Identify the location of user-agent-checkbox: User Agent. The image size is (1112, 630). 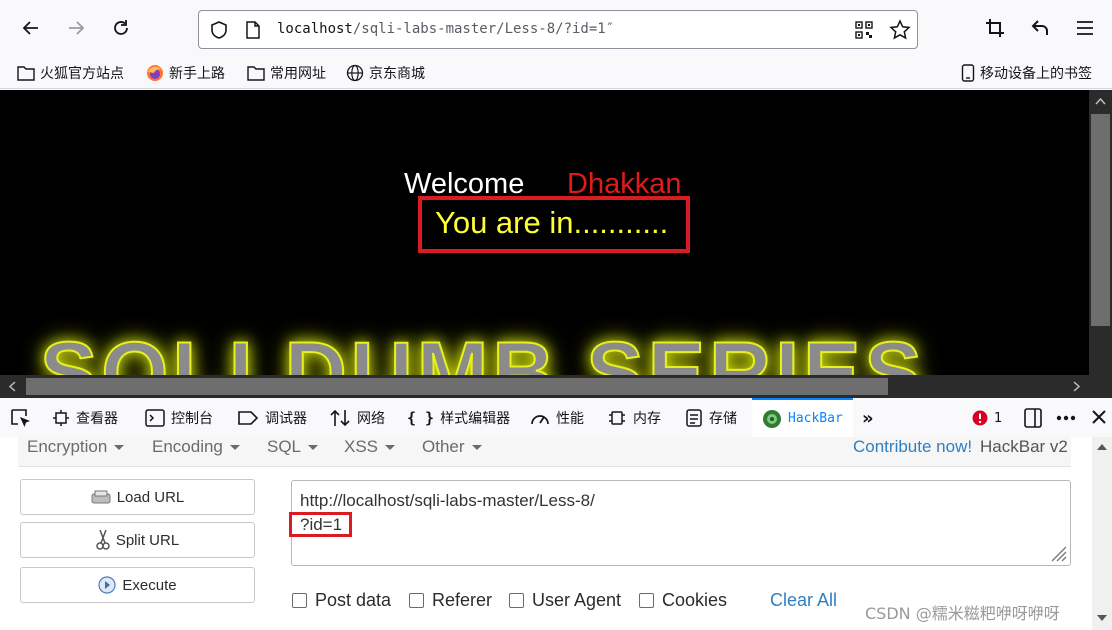
(565, 600).